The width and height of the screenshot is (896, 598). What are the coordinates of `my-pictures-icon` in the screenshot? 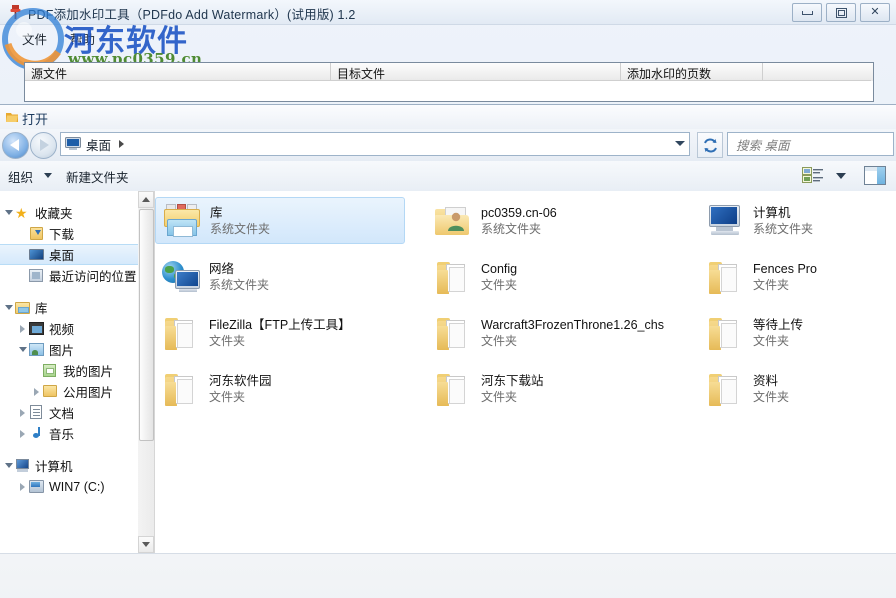 It's located at (51, 371).